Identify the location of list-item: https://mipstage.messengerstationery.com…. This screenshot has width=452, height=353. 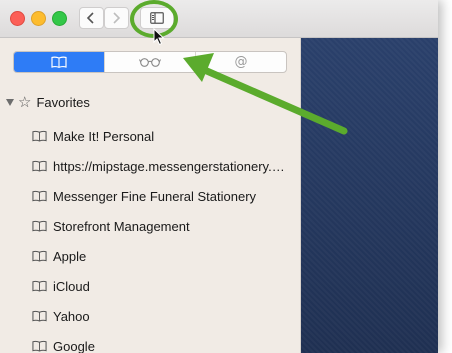
(164, 166).